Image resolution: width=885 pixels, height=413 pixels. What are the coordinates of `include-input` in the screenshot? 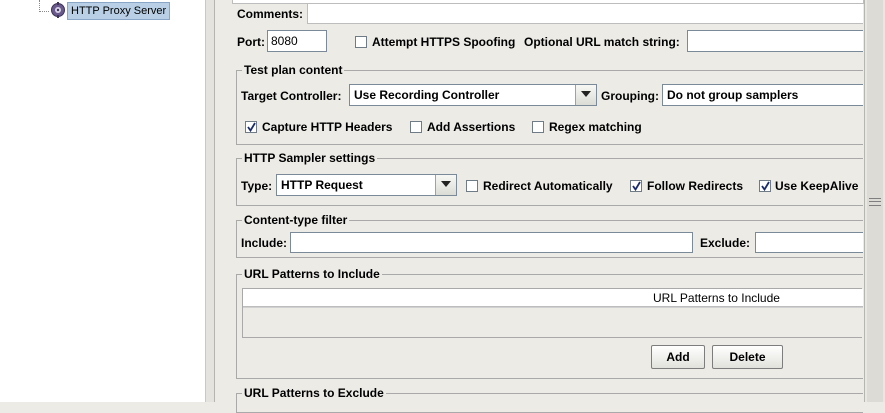 It's located at (491, 242).